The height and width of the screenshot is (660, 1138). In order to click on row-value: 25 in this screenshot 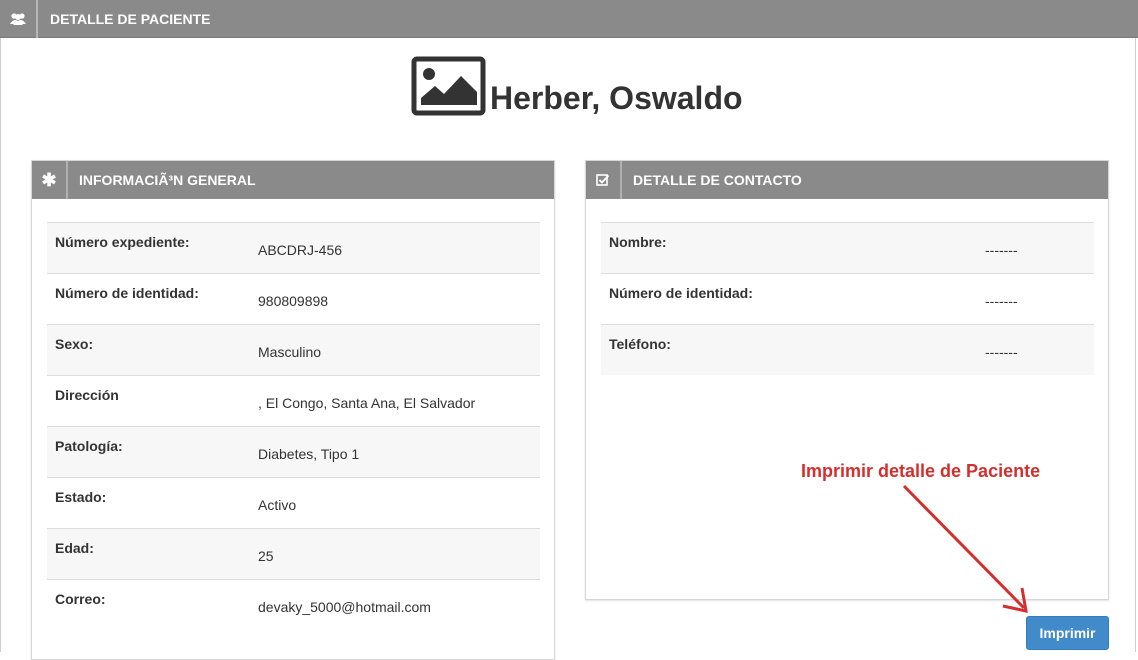, I will do `click(266, 556)`.